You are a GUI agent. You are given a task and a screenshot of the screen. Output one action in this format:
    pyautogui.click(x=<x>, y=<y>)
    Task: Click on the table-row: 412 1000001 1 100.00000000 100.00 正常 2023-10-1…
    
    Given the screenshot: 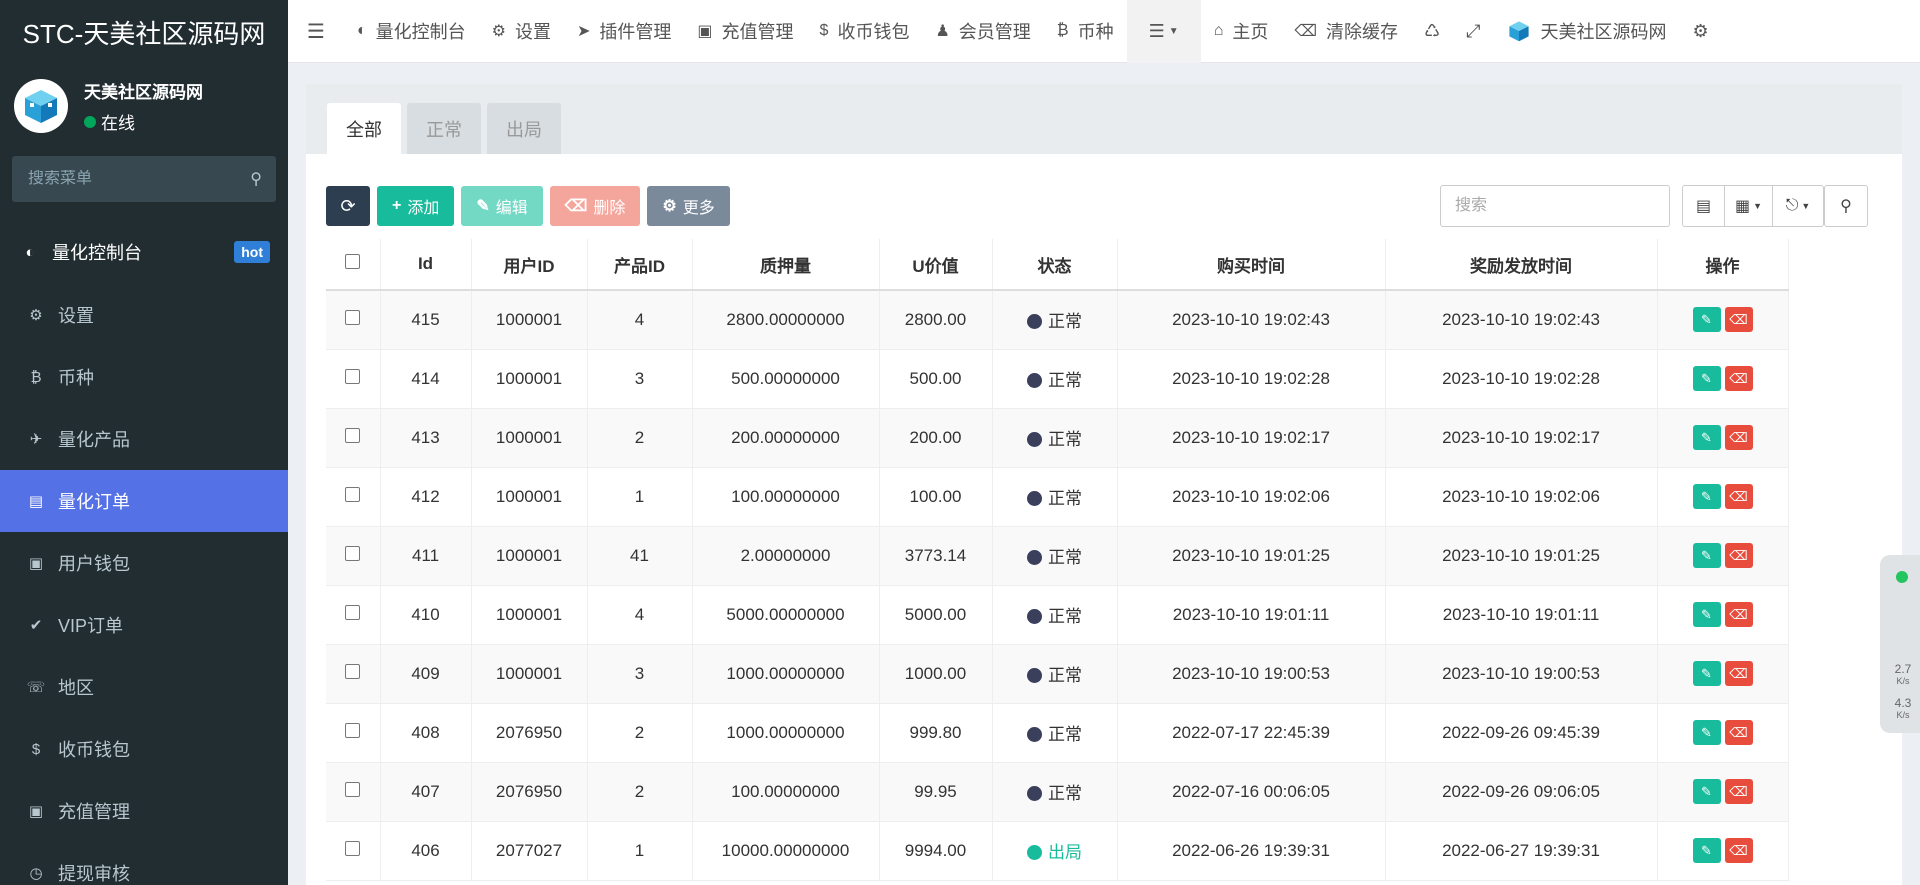 What is the action you would take?
    pyautogui.click(x=1114, y=497)
    